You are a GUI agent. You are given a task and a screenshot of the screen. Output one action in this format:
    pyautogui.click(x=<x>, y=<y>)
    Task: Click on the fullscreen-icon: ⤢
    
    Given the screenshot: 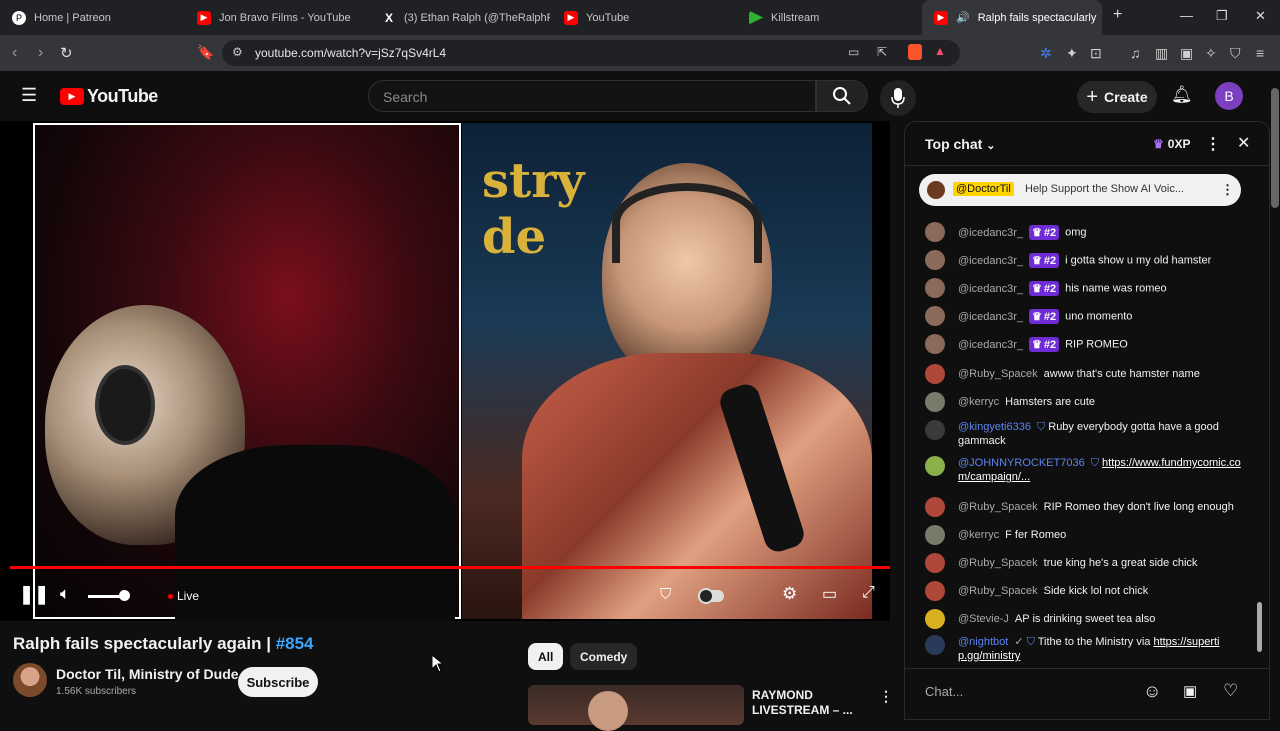 What is the action you would take?
    pyautogui.click(x=868, y=593)
    